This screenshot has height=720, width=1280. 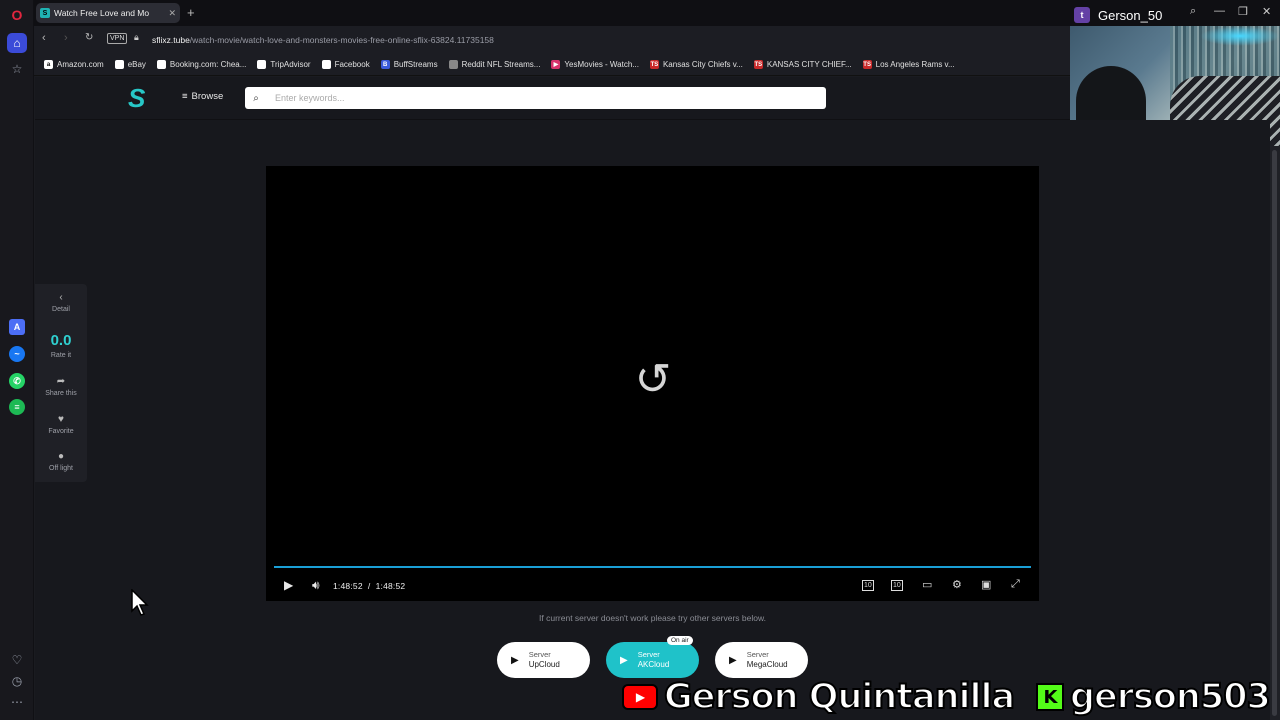 I want to click on bookmark-label: BuffStreams, so click(x=415, y=64).